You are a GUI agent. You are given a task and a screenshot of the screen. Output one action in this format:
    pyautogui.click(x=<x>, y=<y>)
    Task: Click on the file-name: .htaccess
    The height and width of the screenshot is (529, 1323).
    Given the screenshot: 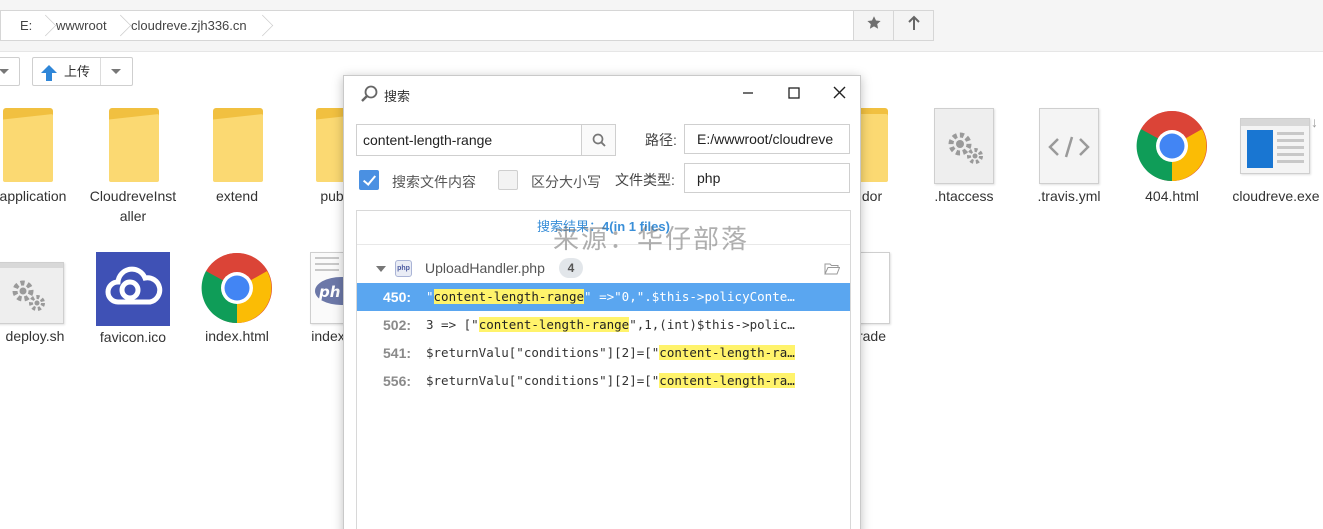 What is the action you would take?
    pyautogui.click(x=964, y=196)
    